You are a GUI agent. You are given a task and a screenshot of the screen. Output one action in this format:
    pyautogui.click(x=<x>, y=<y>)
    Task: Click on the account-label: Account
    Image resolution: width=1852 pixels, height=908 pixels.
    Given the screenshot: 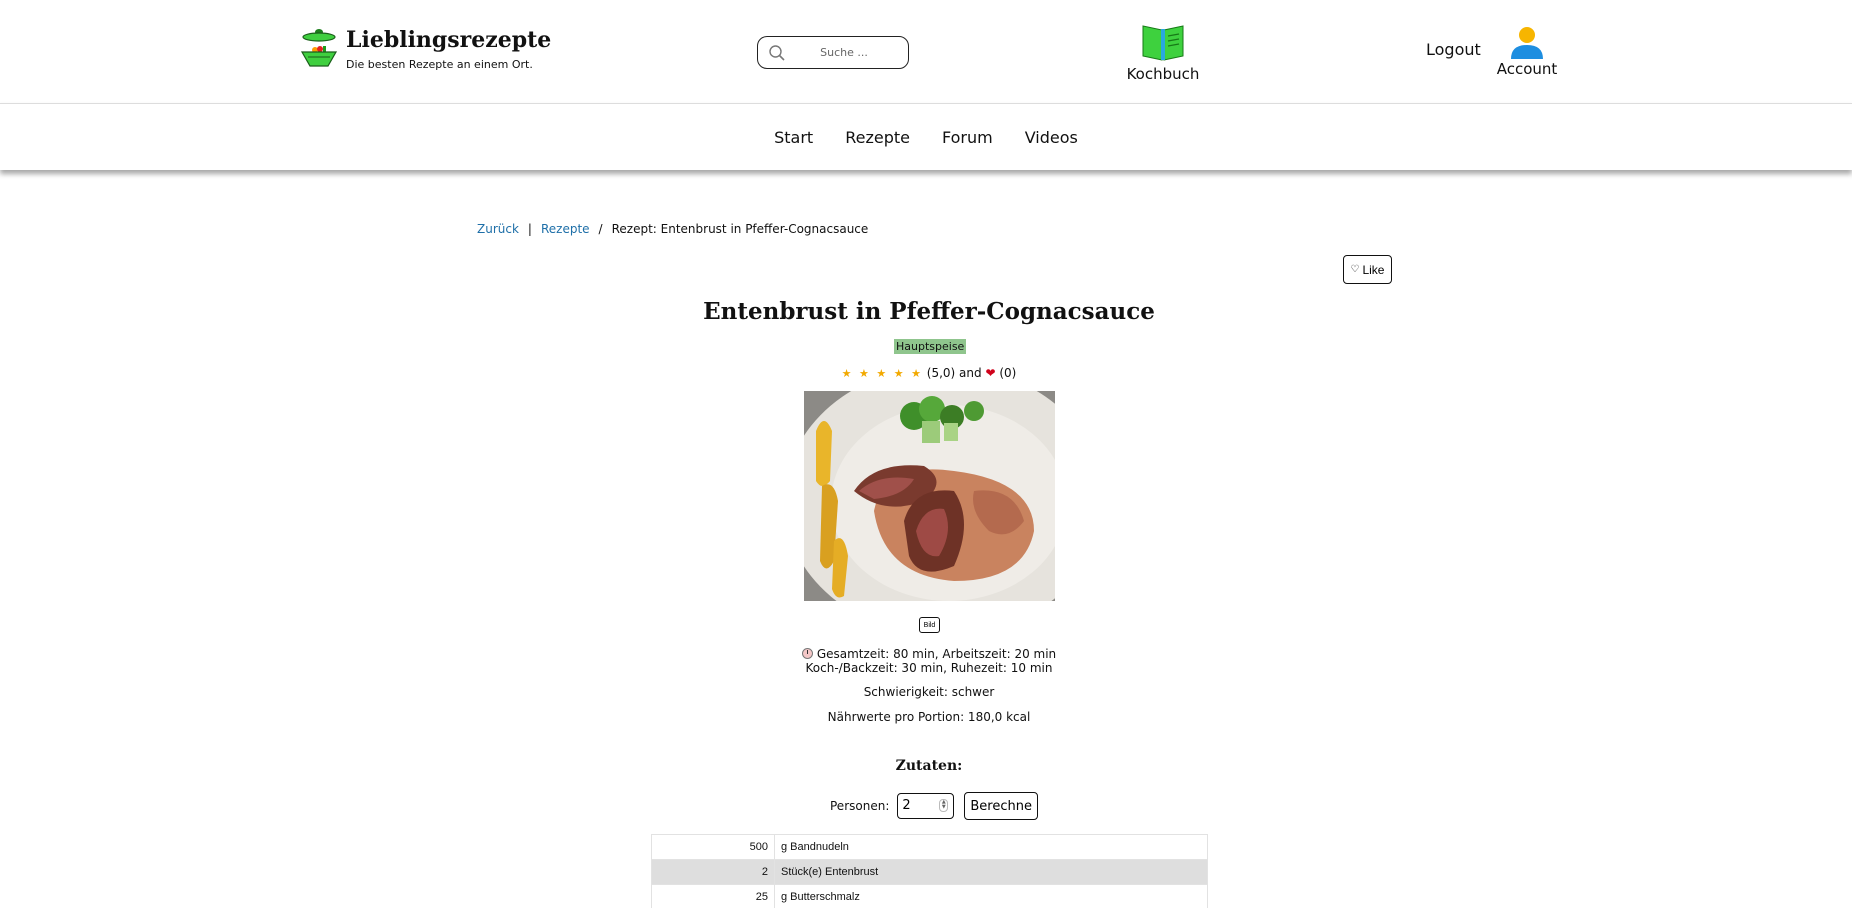 What is the action you would take?
    pyautogui.click(x=1527, y=69)
    